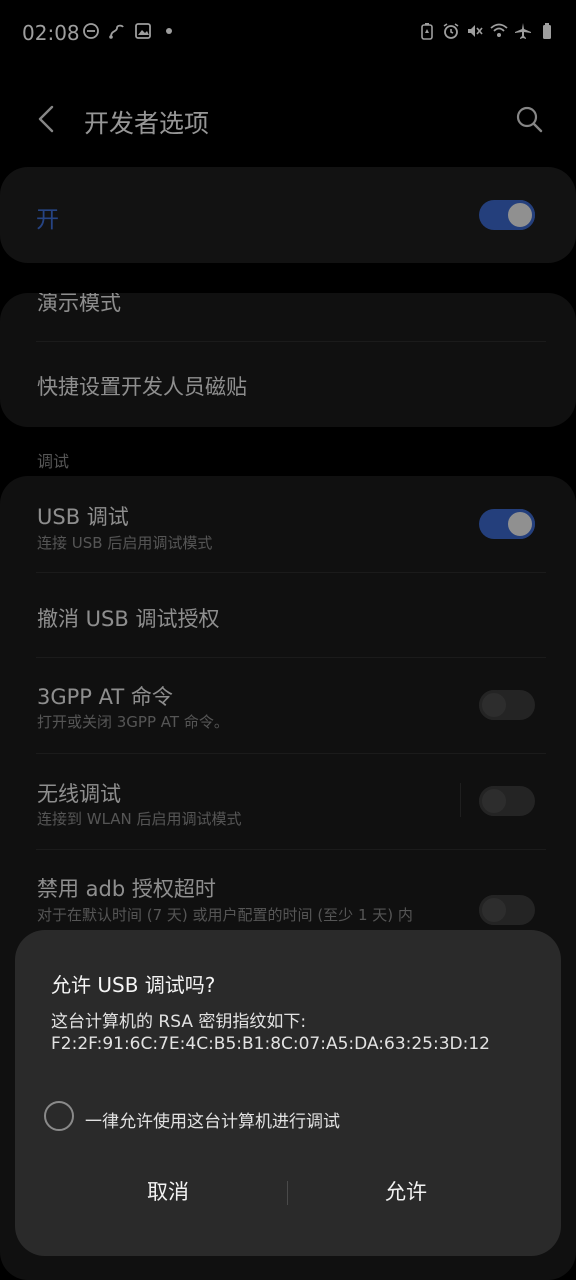  I want to click on always-allow-checkbox, so click(59, 1116).